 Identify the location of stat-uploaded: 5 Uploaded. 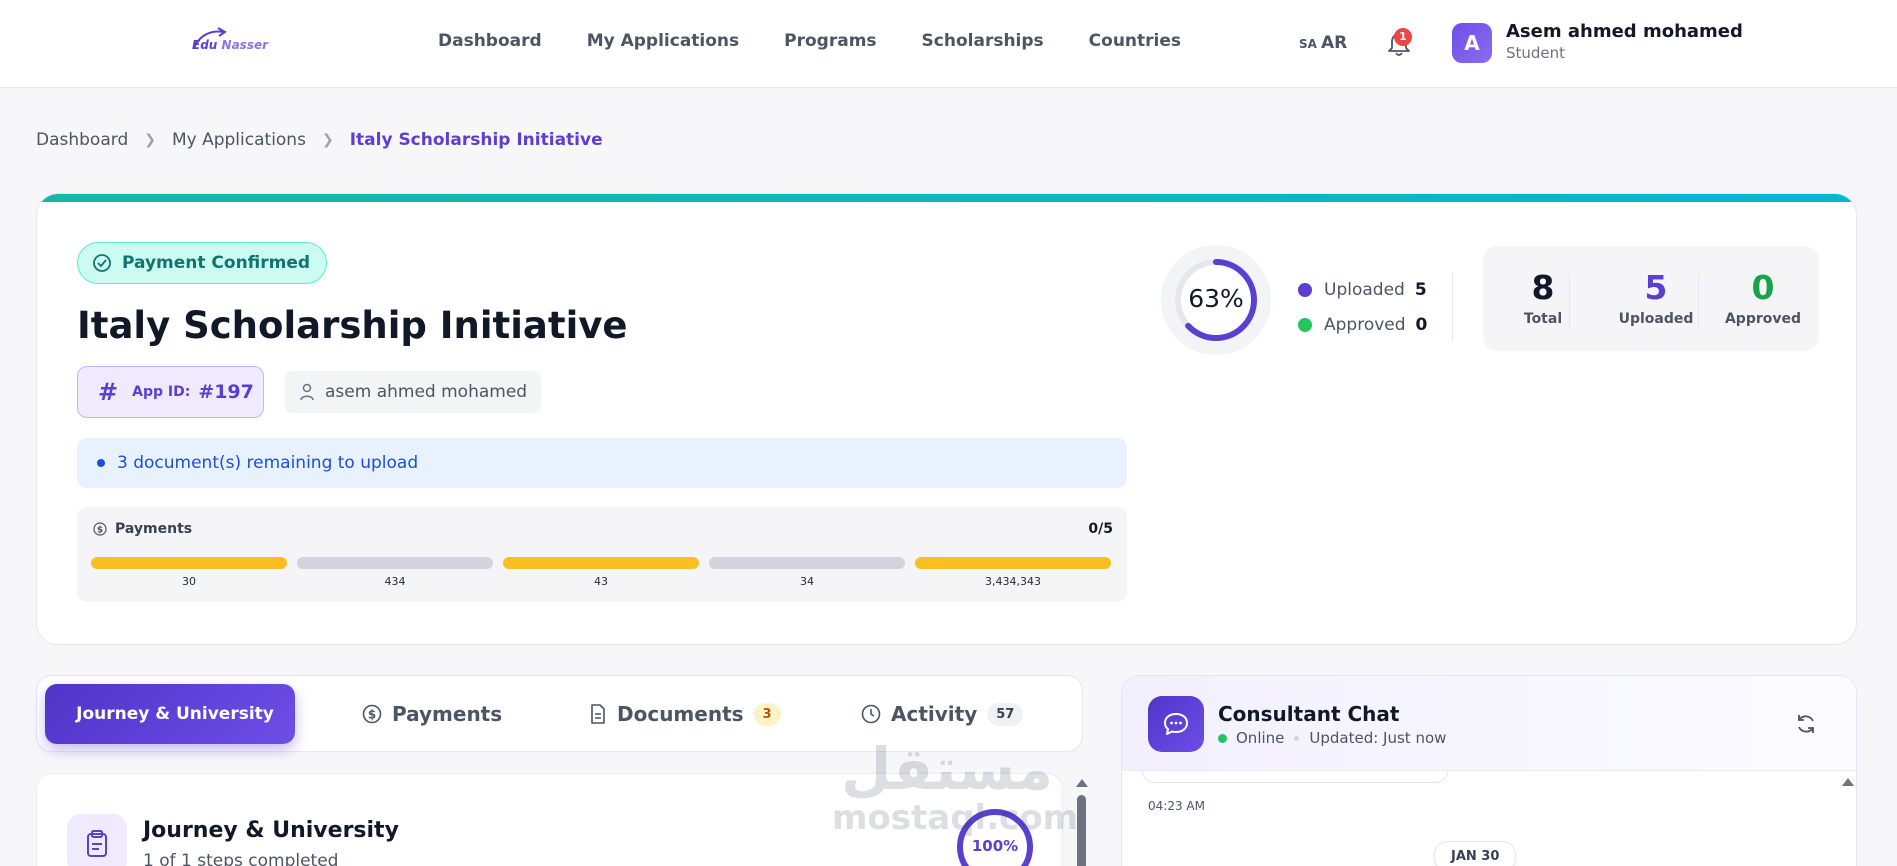
(1656, 297).